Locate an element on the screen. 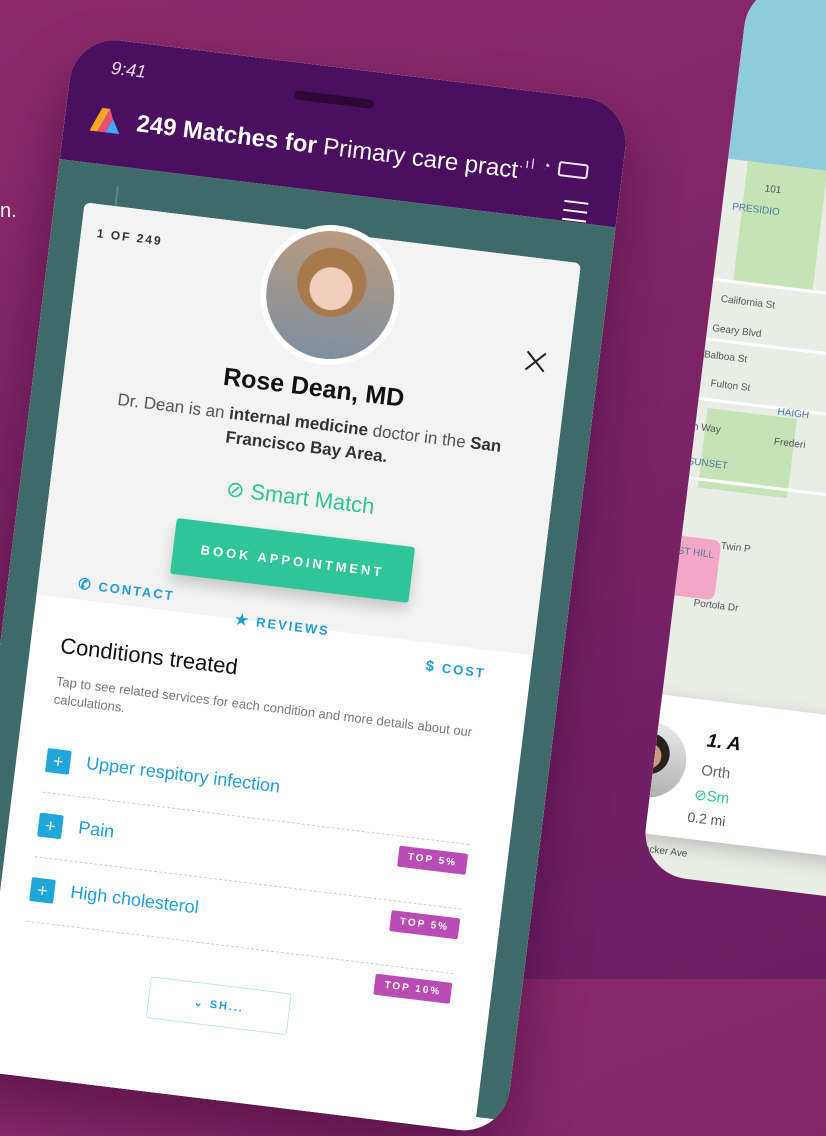 This screenshot has height=1136, width=826. contact-link: ✆ CONTACT is located at coordinates (126, 590).